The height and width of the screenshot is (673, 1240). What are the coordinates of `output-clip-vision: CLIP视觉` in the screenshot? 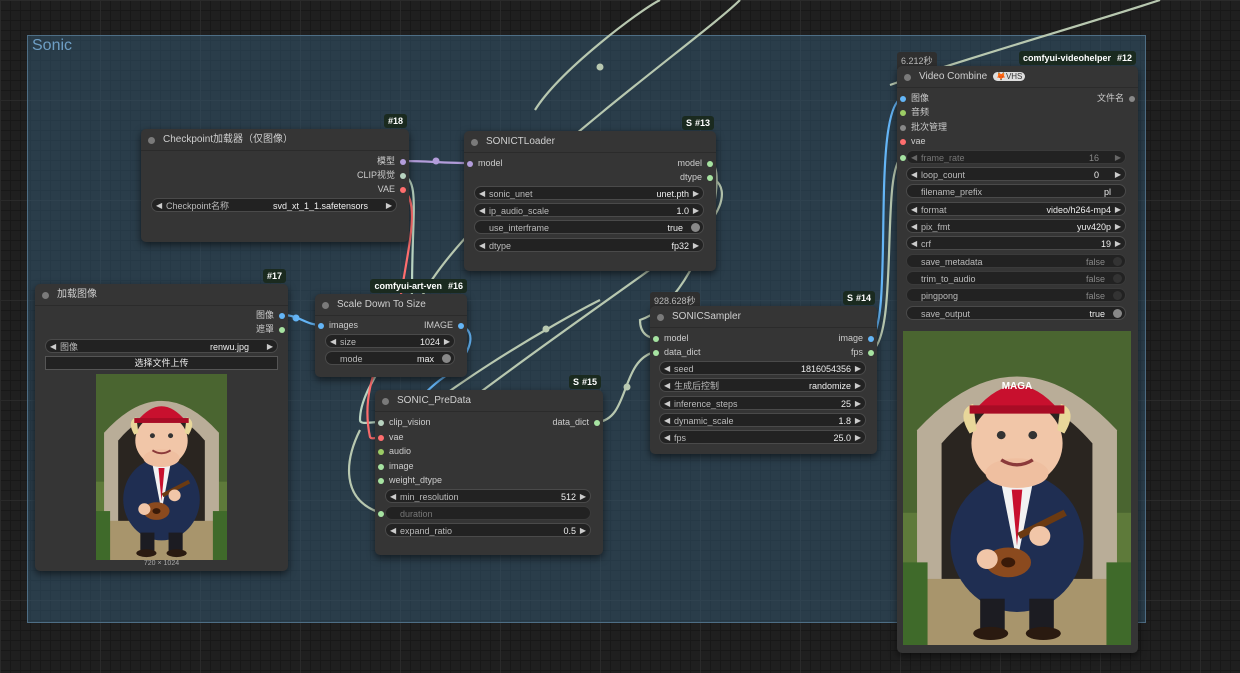 It's located at (381, 175).